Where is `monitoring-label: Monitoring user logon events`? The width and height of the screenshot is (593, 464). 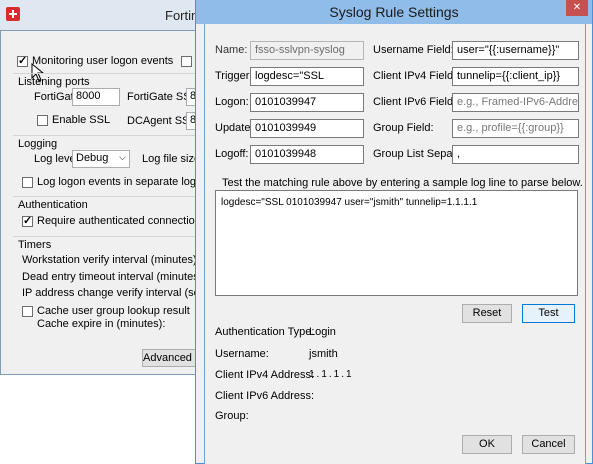
monitoring-label: Monitoring user logon events is located at coordinates (103, 61).